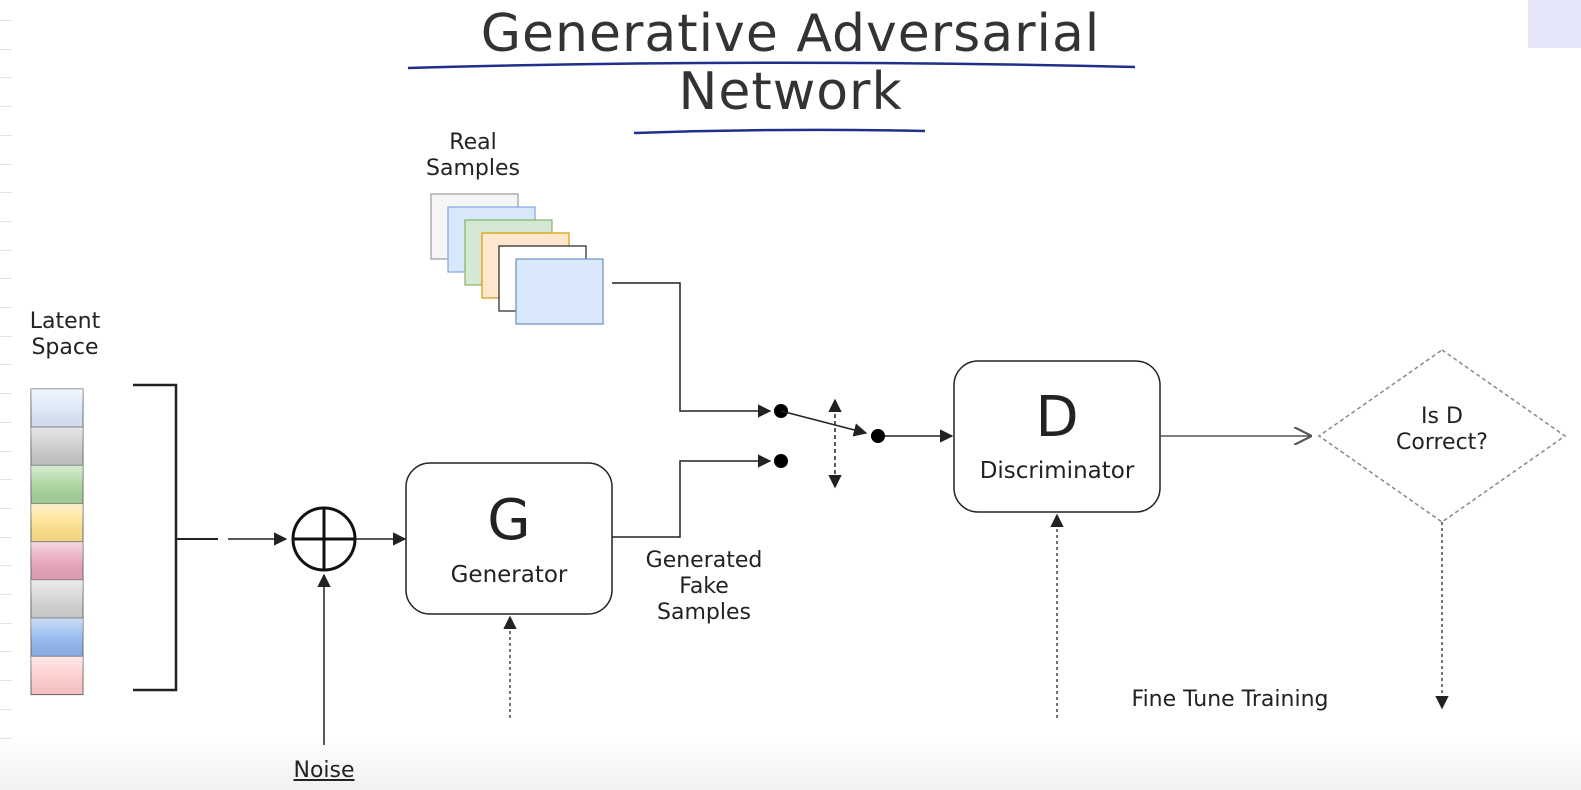 The image size is (1581, 790). What do you see at coordinates (509, 520) in the screenshot?
I see `generator-letter: G` at bounding box center [509, 520].